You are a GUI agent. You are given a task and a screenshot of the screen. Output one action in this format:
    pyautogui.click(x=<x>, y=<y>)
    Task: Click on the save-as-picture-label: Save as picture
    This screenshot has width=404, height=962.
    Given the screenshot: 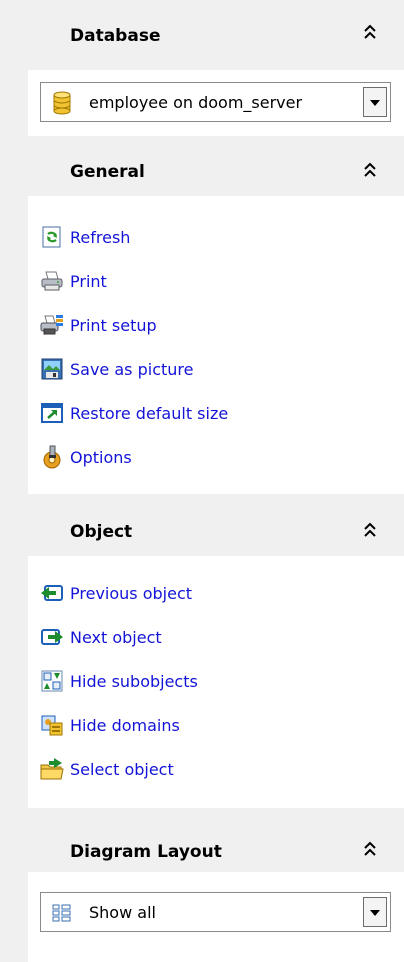 What is the action you would take?
    pyautogui.click(x=132, y=369)
    